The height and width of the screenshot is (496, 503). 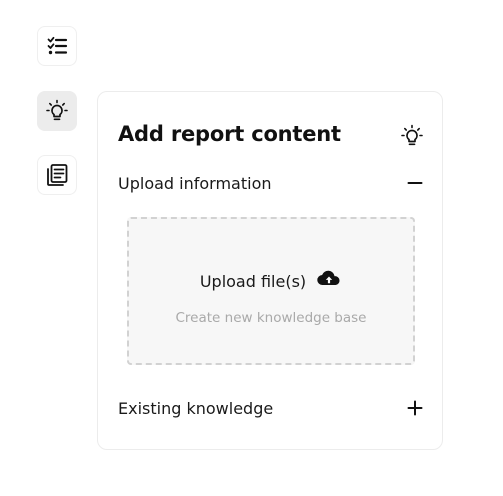 I want to click on cloud-upload-icon, so click(x=329, y=281).